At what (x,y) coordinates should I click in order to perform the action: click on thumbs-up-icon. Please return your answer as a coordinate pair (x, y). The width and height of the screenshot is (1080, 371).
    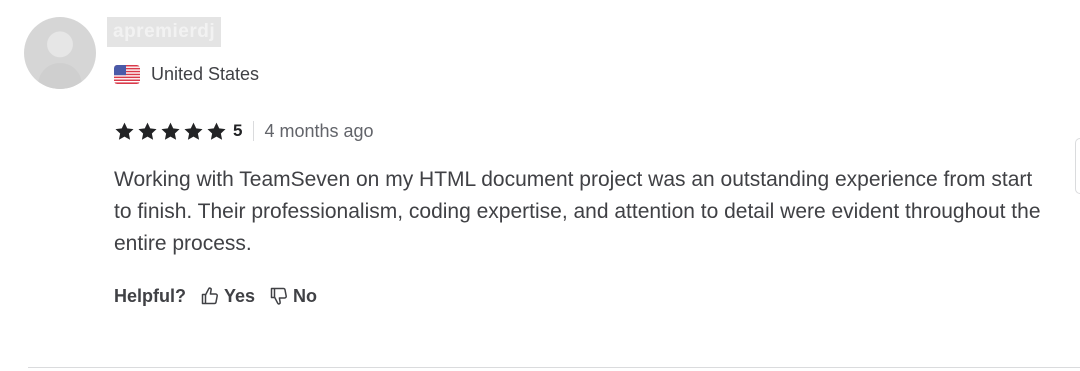
    Looking at the image, I should click on (209, 296).